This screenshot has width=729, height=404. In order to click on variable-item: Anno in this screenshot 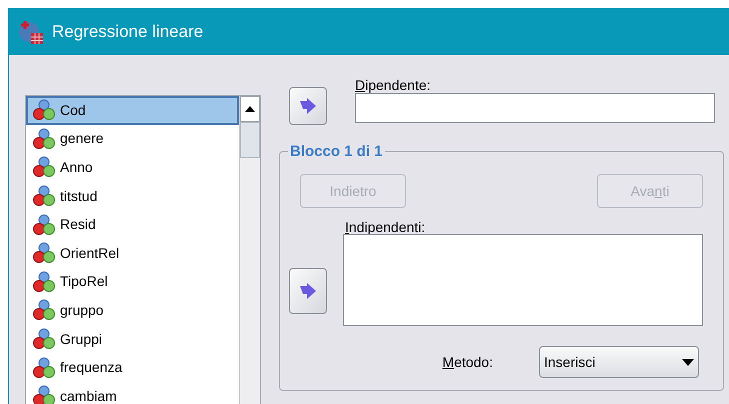, I will do `click(132, 167)`.